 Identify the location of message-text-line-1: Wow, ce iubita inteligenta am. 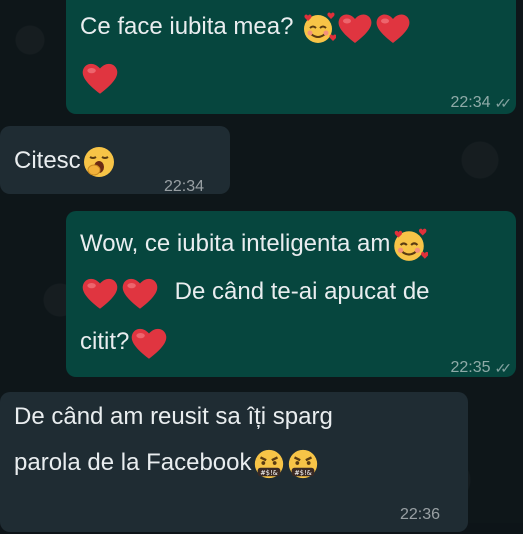
(235, 243).